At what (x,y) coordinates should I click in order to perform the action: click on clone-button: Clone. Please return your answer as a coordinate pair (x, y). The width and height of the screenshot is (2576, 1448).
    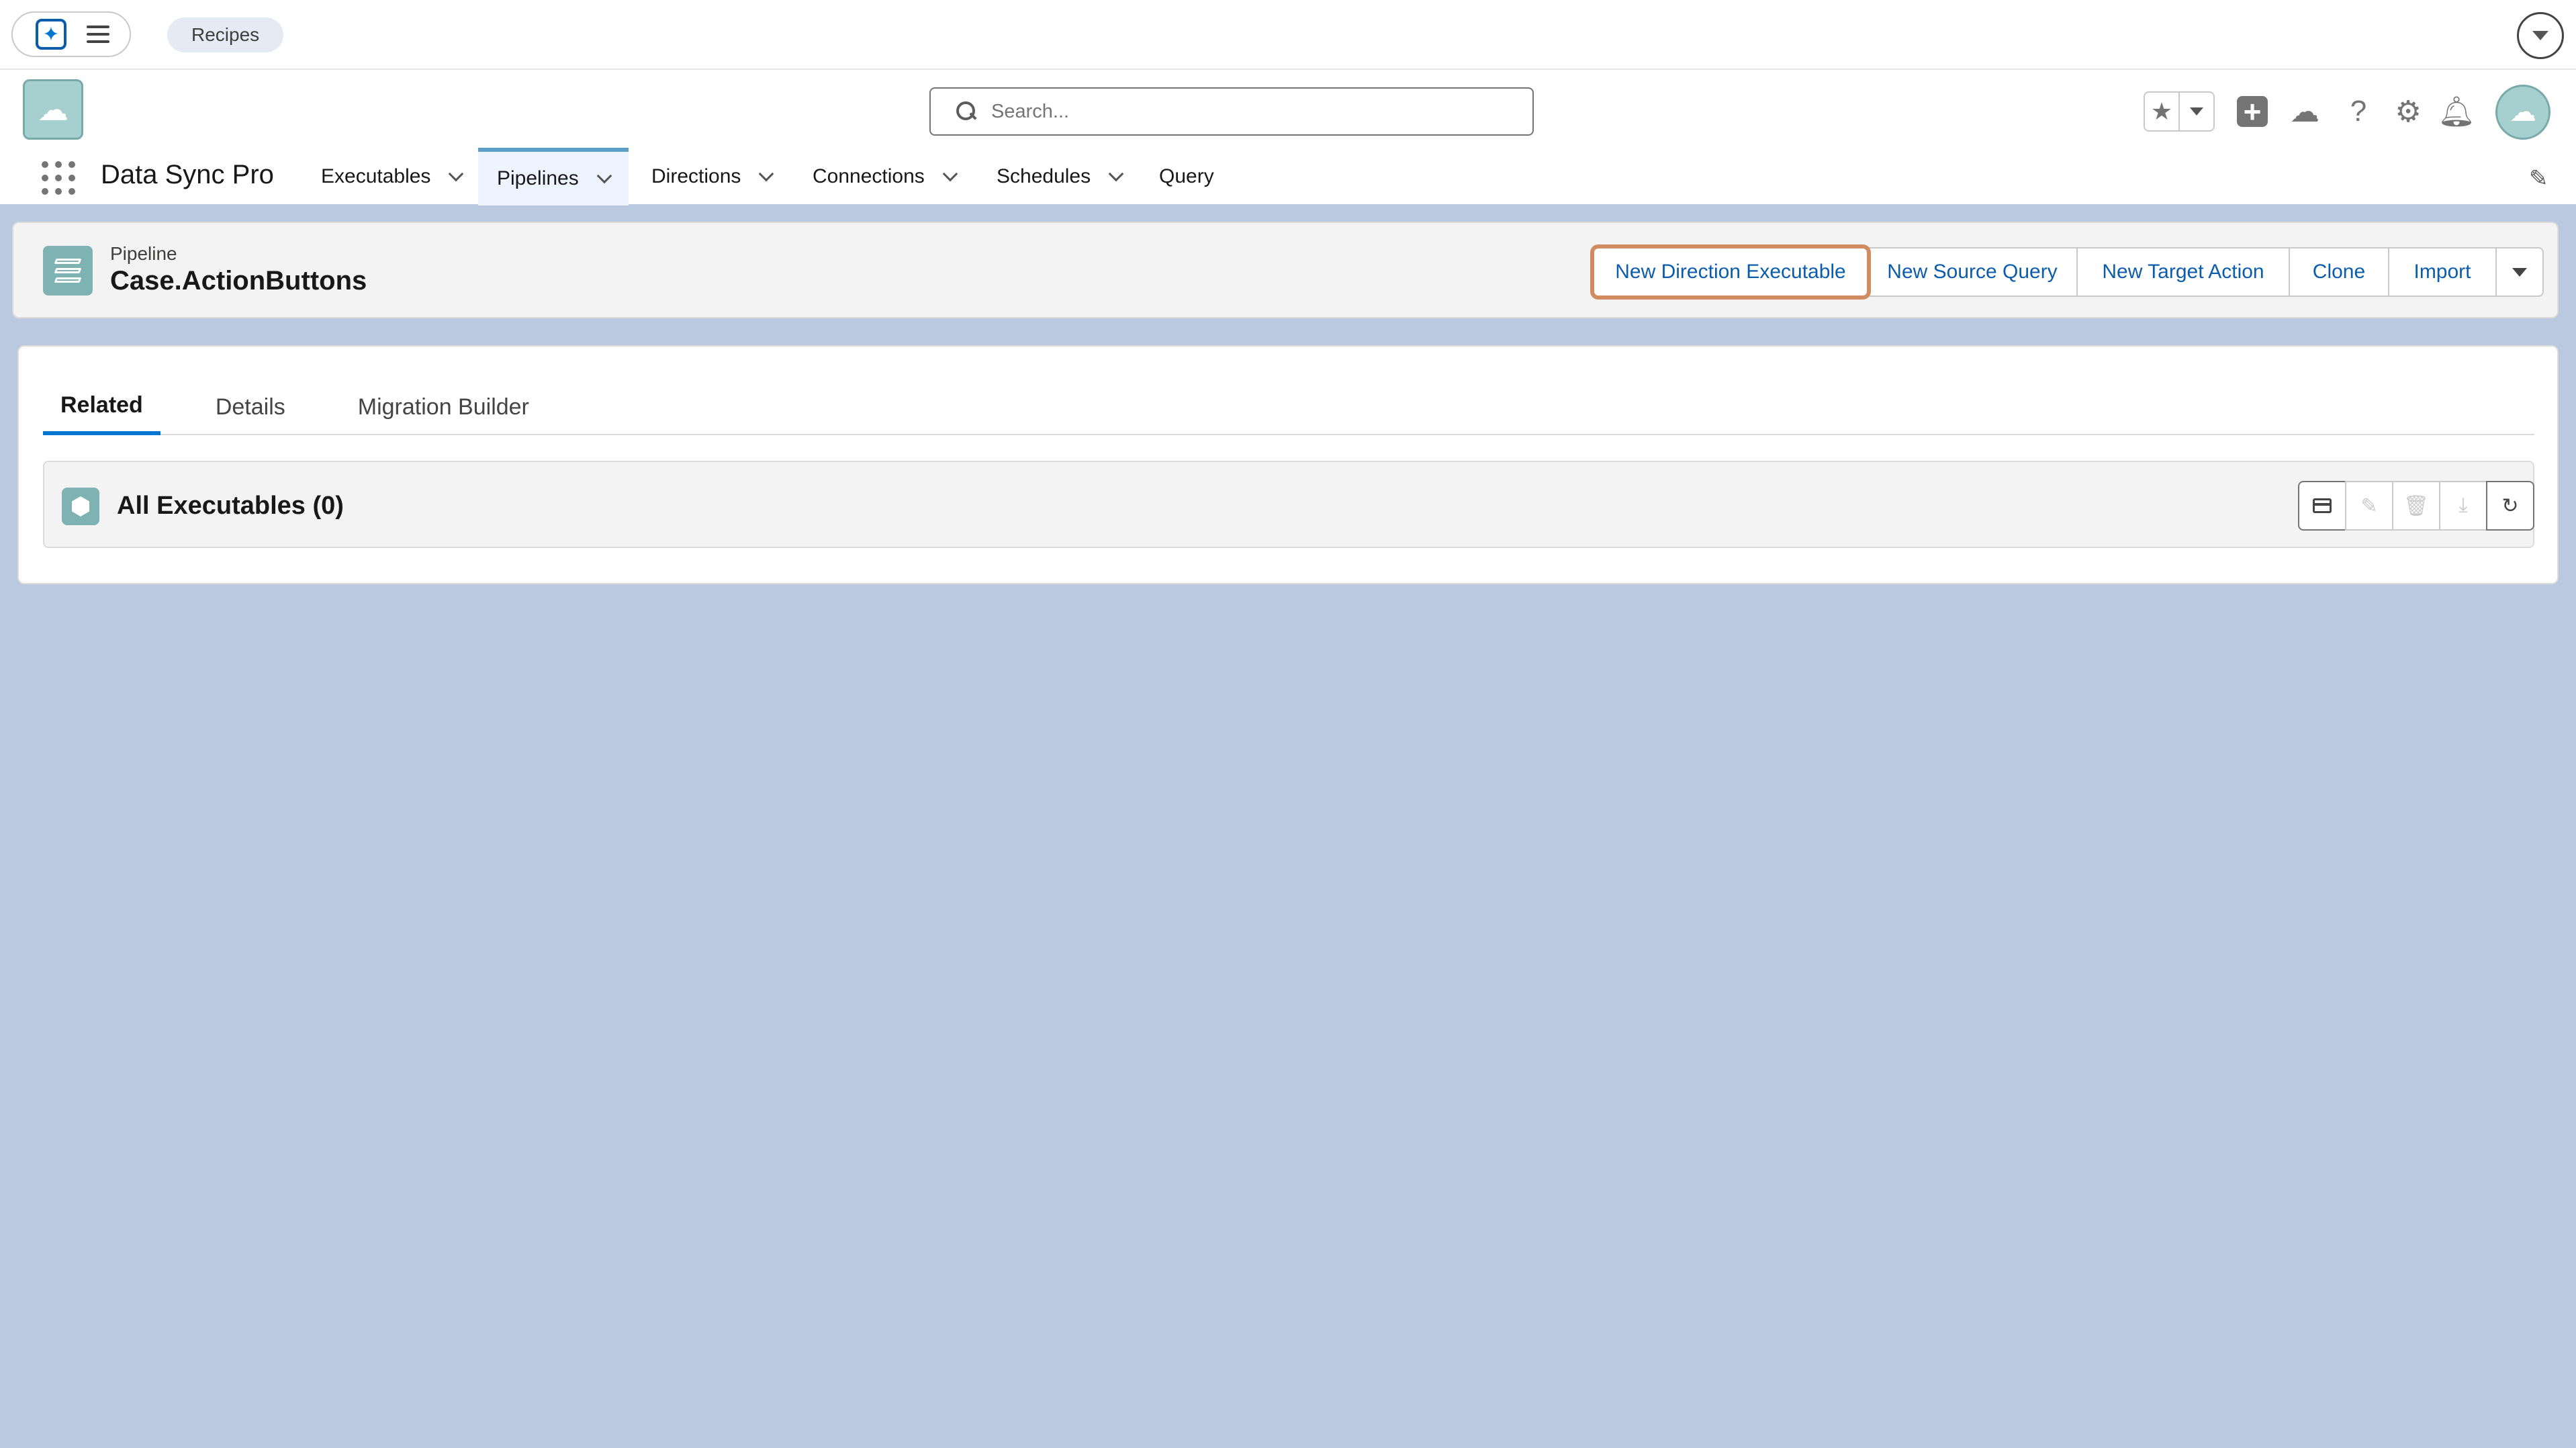
    Looking at the image, I should click on (2339, 272).